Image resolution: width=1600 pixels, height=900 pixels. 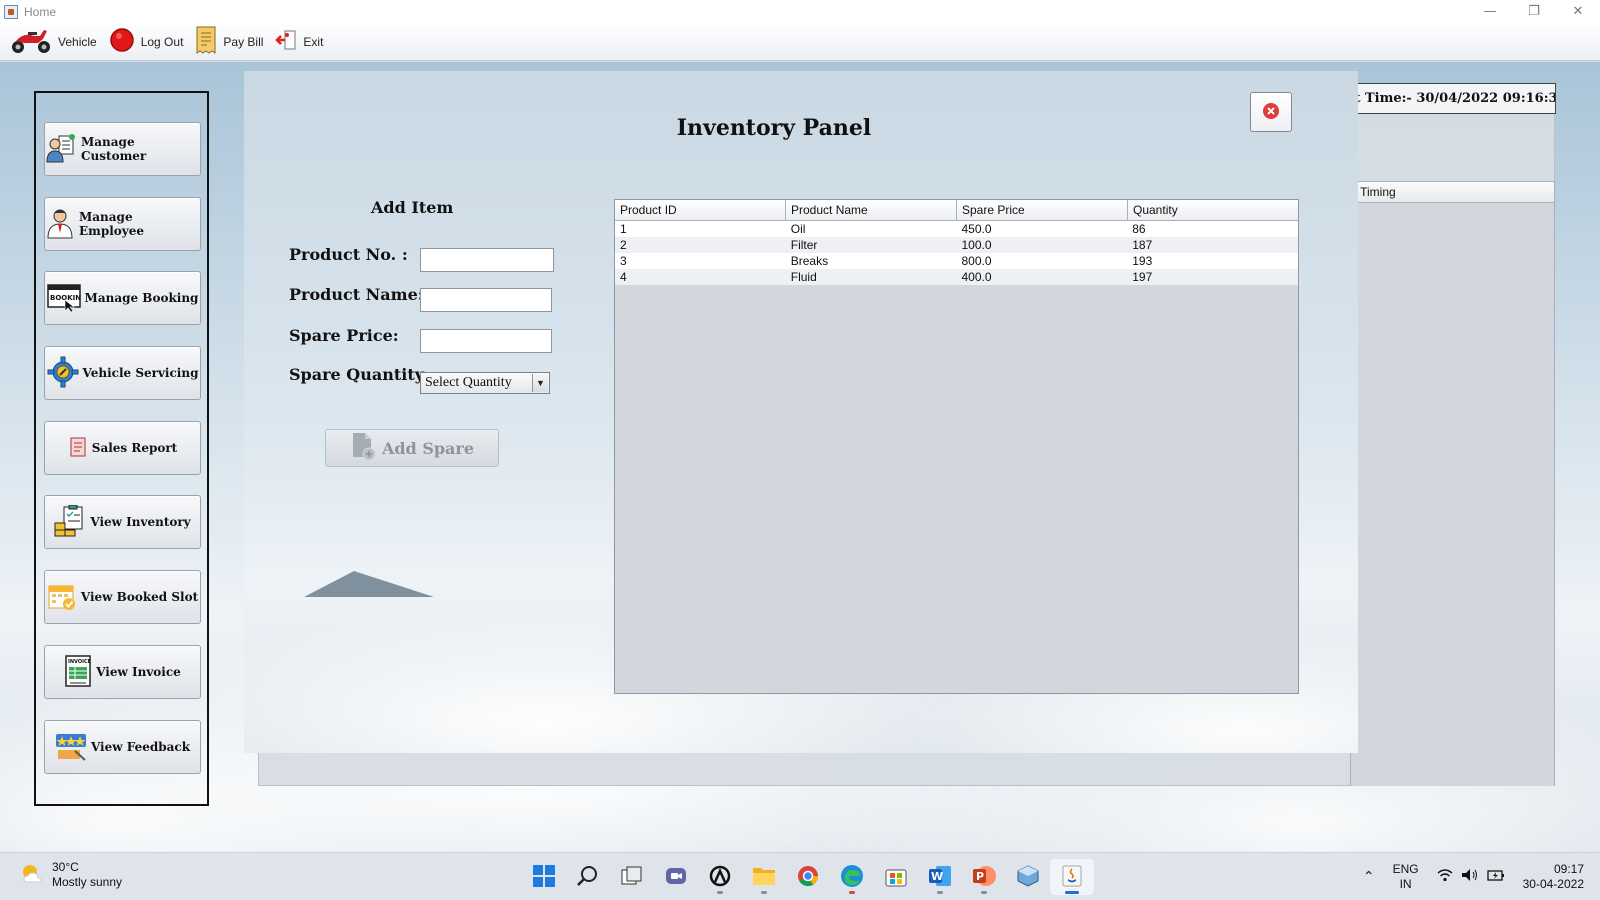 I want to click on sidebar-item-label: View Inventory, so click(x=140, y=522).